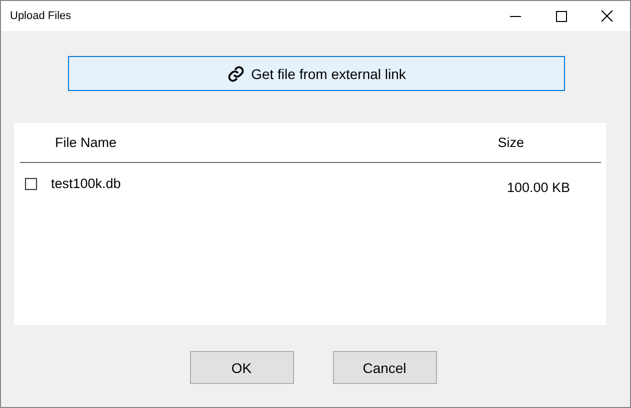  What do you see at coordinates (511, 142) in the screenshot?
I see `column-header: Size` at bounding box center [511, 142].